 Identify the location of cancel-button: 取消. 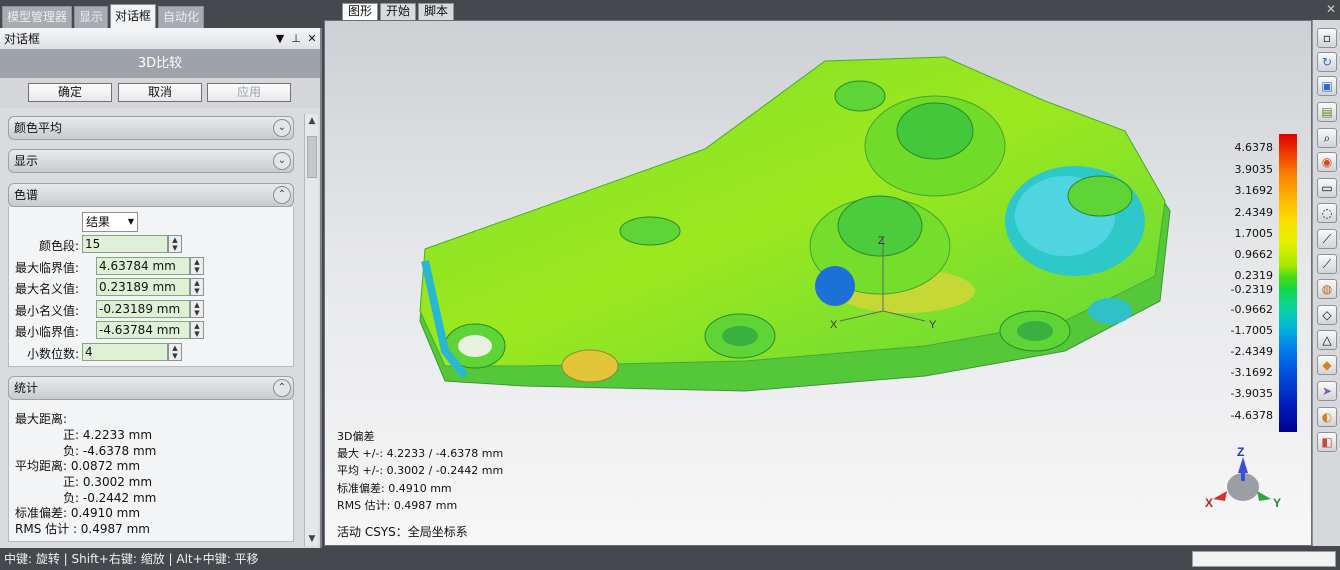
(160, 92).